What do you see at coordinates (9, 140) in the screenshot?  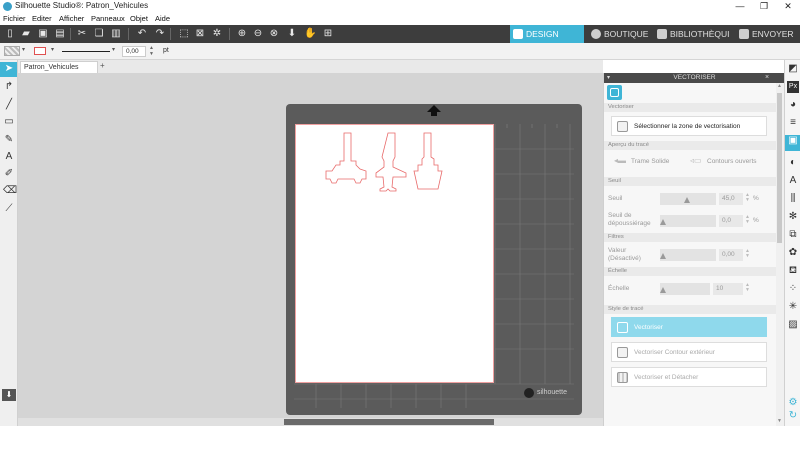 I see `pencil-tool-icon: ✎` at bounding box center [9, 140].